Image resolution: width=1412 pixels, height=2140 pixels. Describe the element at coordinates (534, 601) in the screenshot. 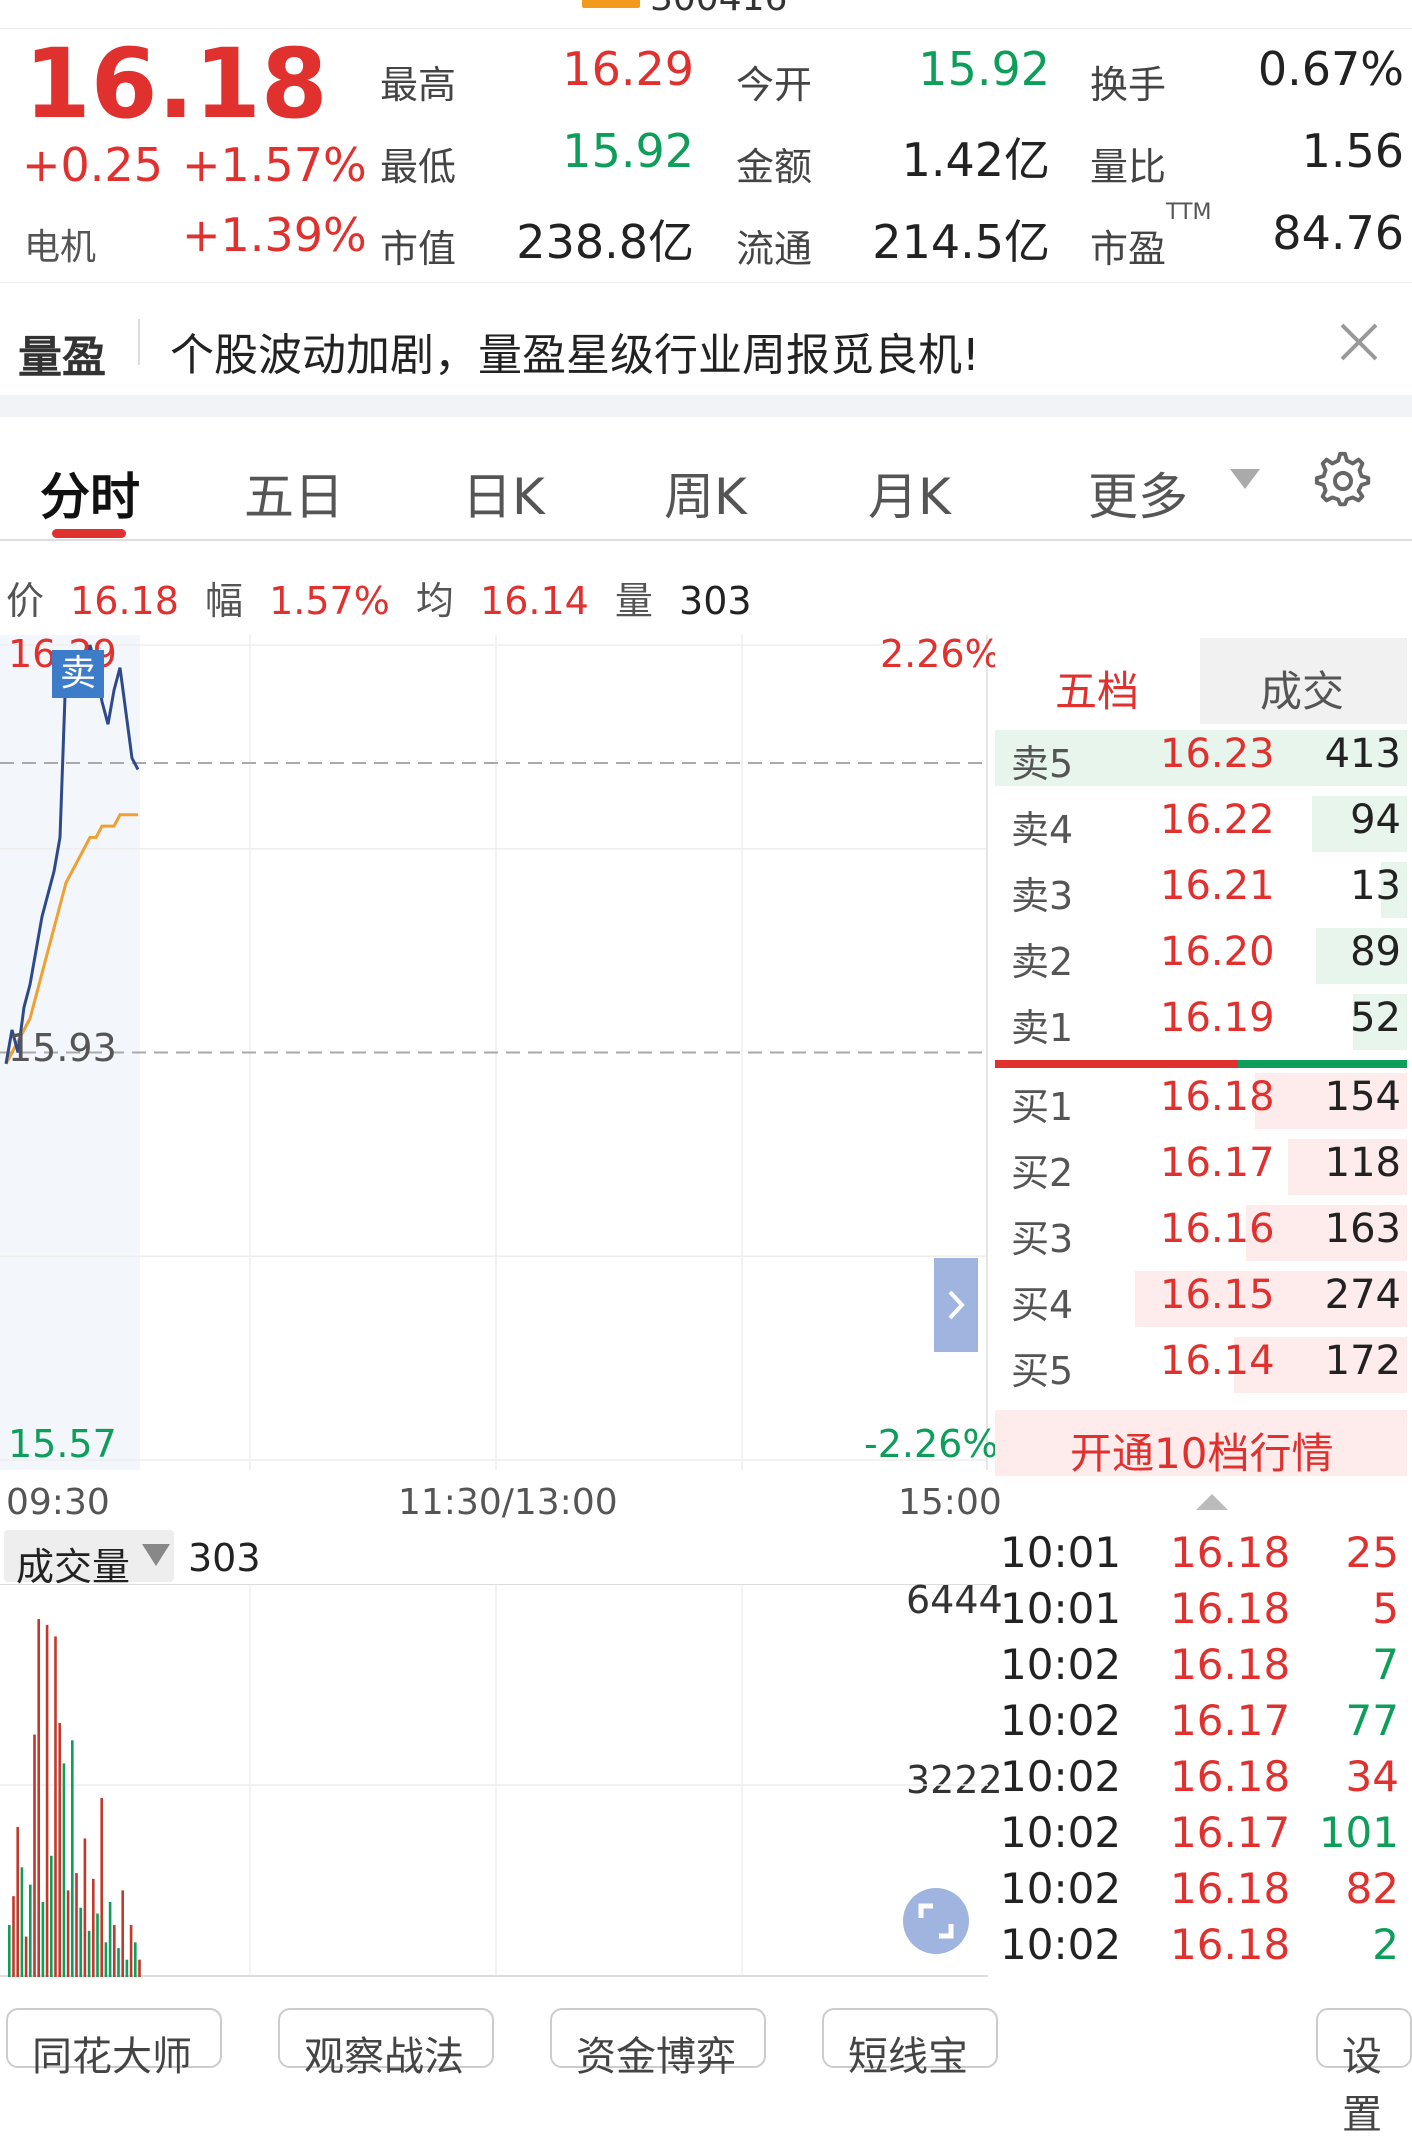

I see `summary-avg: 16.14` at that location.